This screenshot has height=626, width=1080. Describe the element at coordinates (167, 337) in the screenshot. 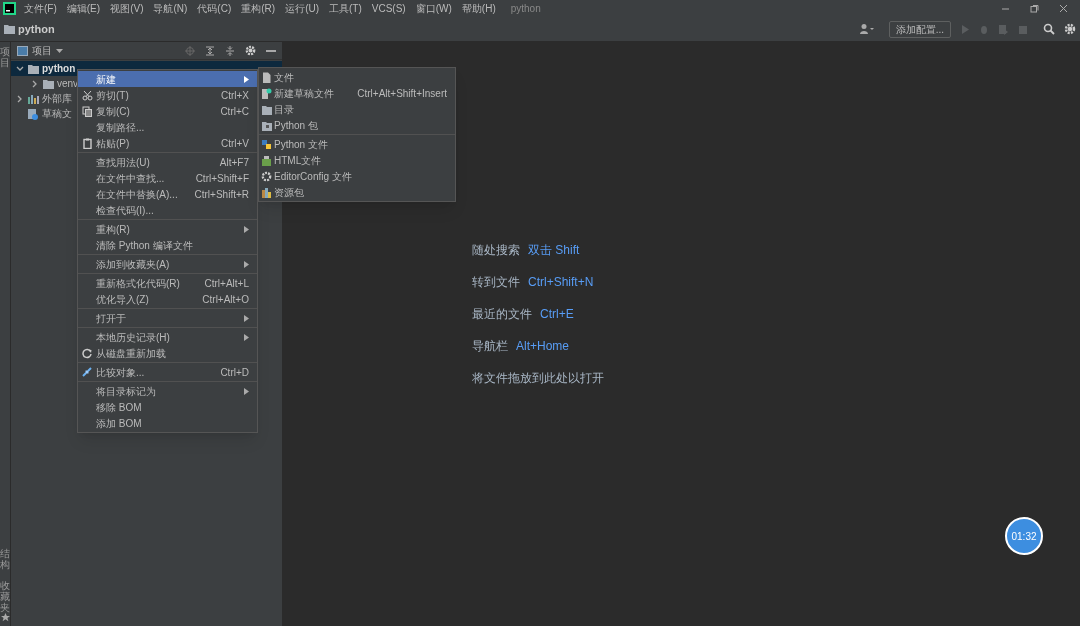

I see `menu-item: 本地历史记录(H)` at that location.